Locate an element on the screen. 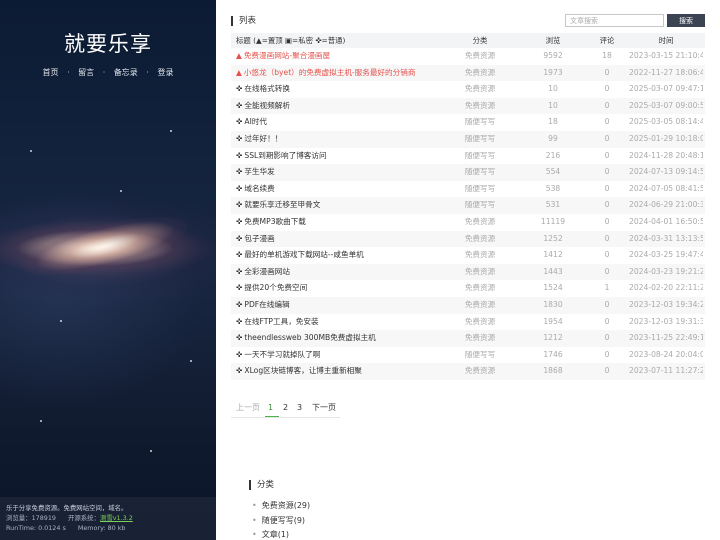 The image size is (720, 540). post-title-link: ✜ 提供20个免费空间 is located at coordinates (351, 288).